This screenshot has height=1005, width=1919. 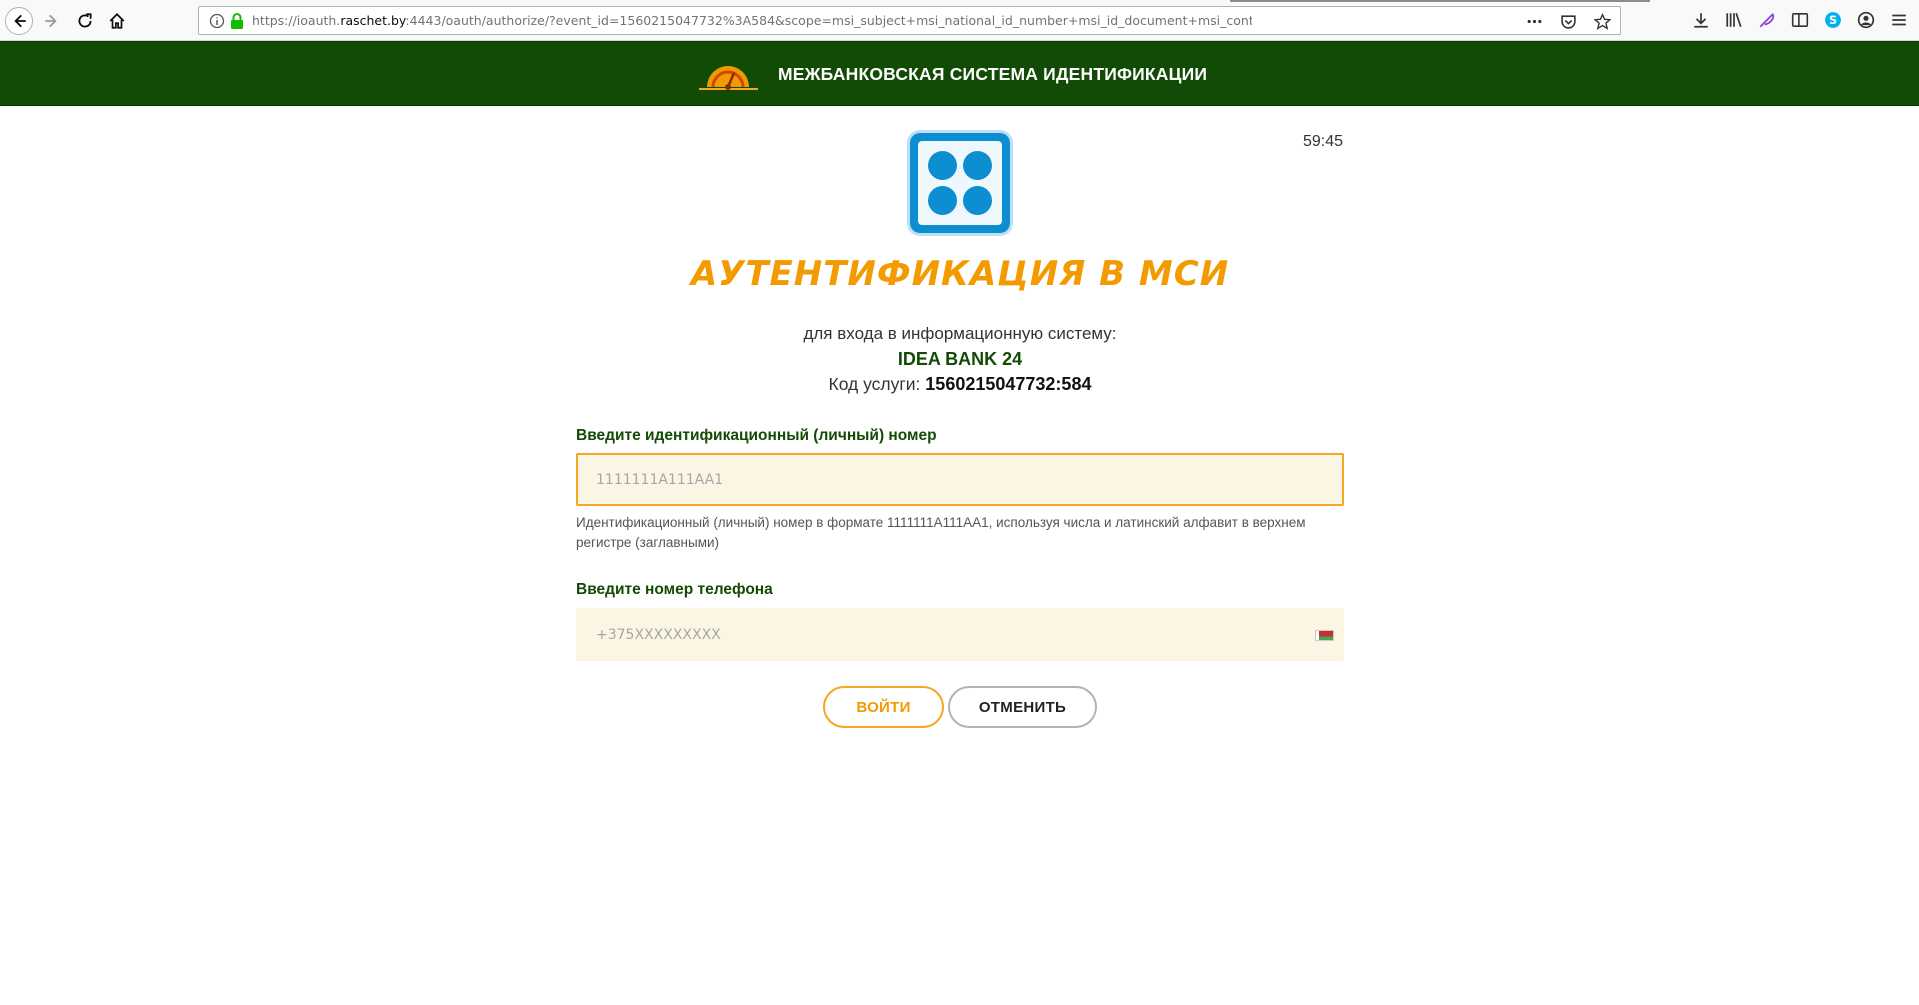 I want to click on msi-logo, so click(x=728, y=74).